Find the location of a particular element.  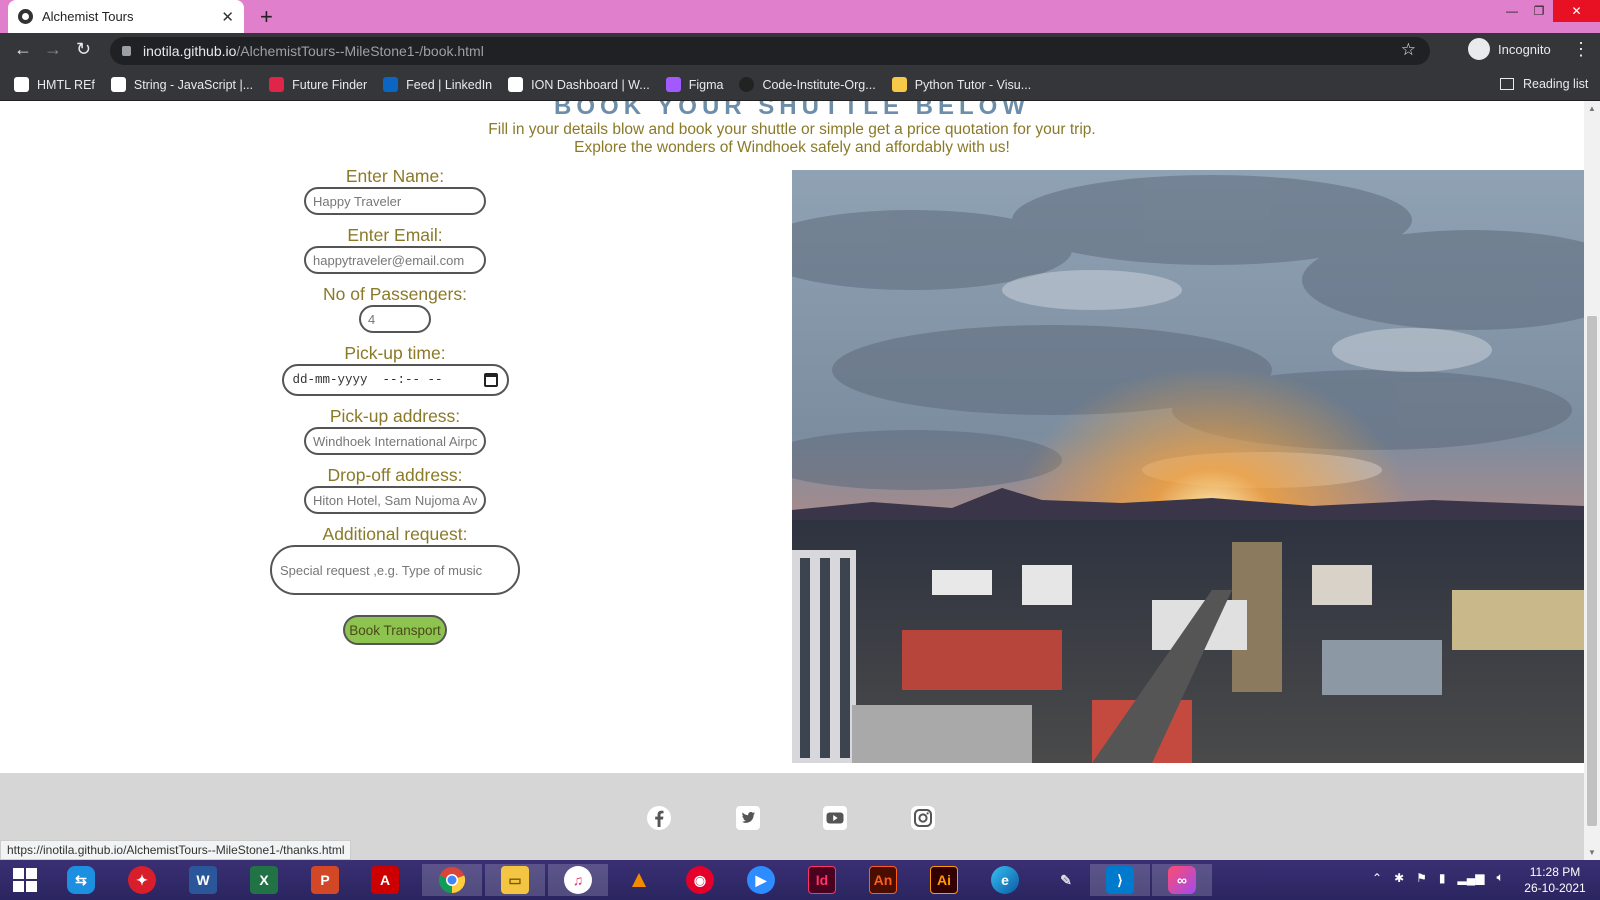

battery-icon: ▮ is located at coordinates (1442, 878).